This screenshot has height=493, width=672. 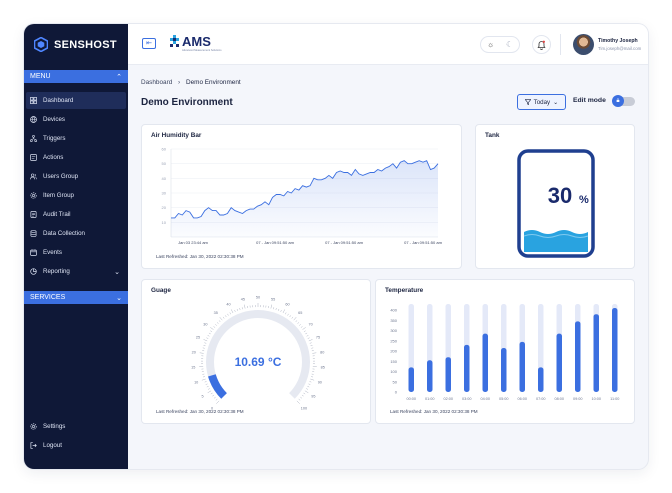 I want to click on sidebar-item-events: Events, so click(x=76, y=252).